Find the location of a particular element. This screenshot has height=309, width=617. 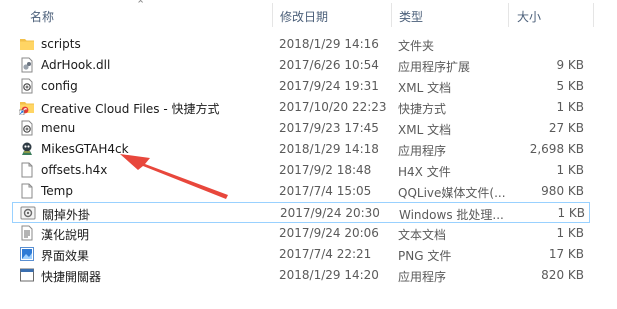

shortcut-folder-icon is located at coordinates (26, 107).